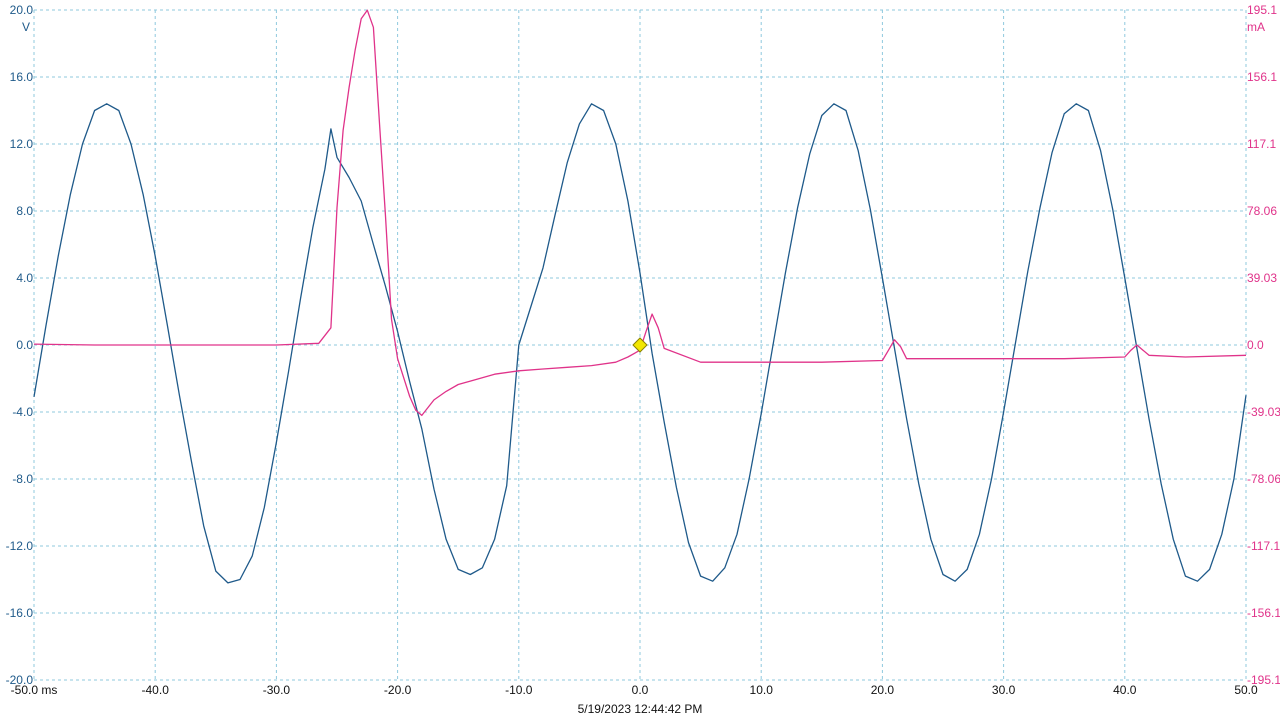 The height and width of the screenshot is (720, 1280). What do you see at coordinates (1255, 345) in the screenshot?
I see `right-y-tick-label: 0.0` at bounding box center [1255, 345].